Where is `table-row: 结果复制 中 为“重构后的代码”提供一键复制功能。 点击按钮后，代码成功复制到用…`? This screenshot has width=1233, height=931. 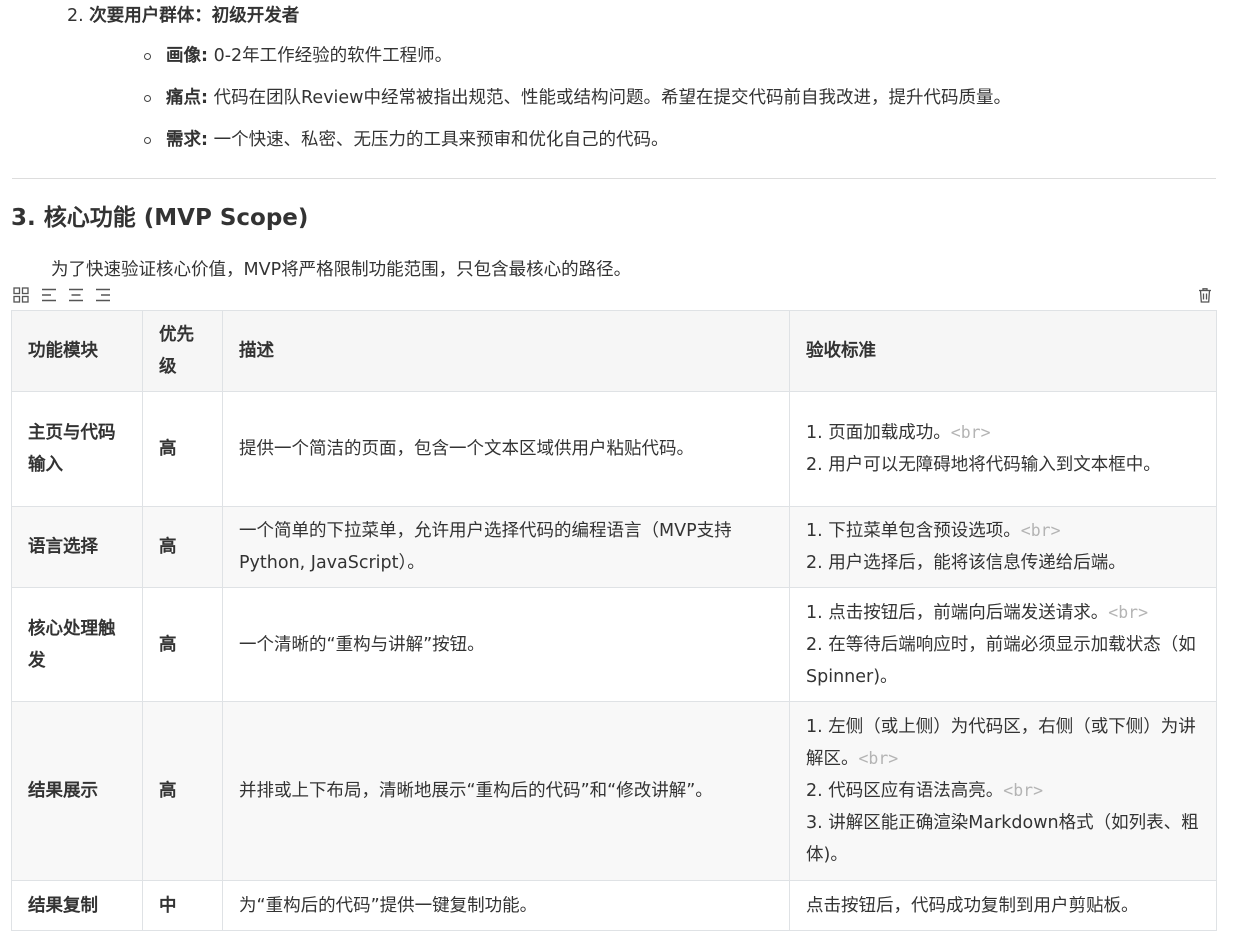
table-row: 结果复制 中 为“重构后的代码”提供一键复制功能。 点击按钮后，代码成功复制到用… is located at coordinates (614, 905).